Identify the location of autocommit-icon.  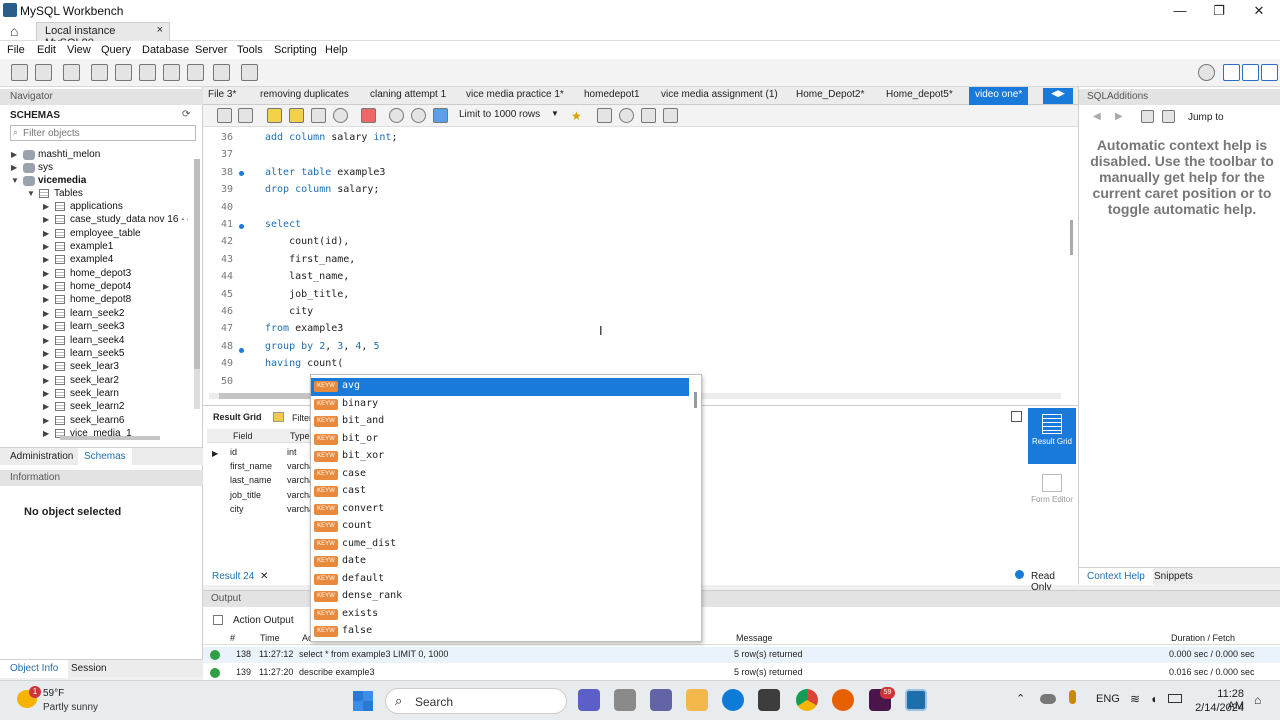
(440, 115).